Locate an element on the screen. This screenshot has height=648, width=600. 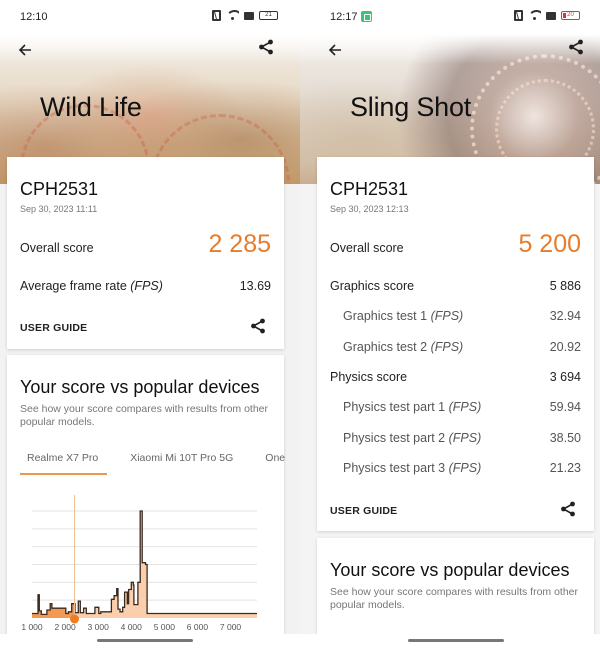
device-tabs: Realme X7 Pro Xiaomi Mi 10T Pro 5G One is located at coordinates (156, 463).